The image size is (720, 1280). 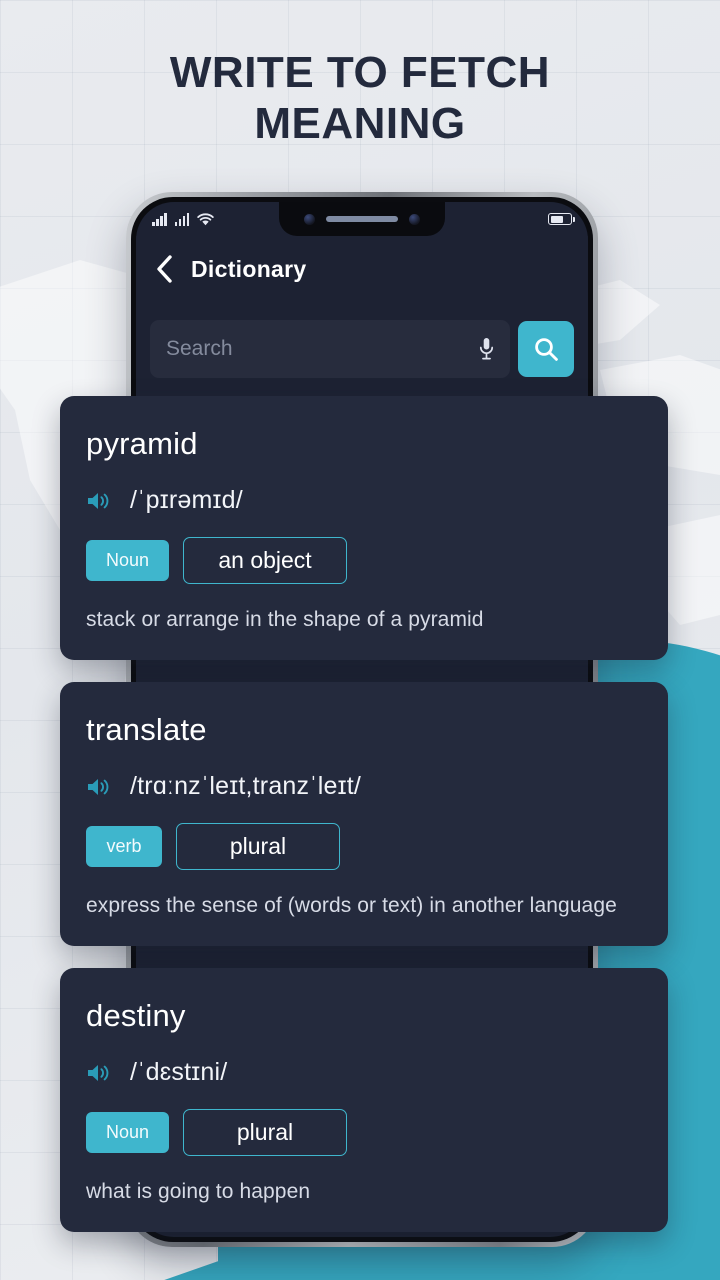 I want to click on search-bar, so click(x=362, y=349).